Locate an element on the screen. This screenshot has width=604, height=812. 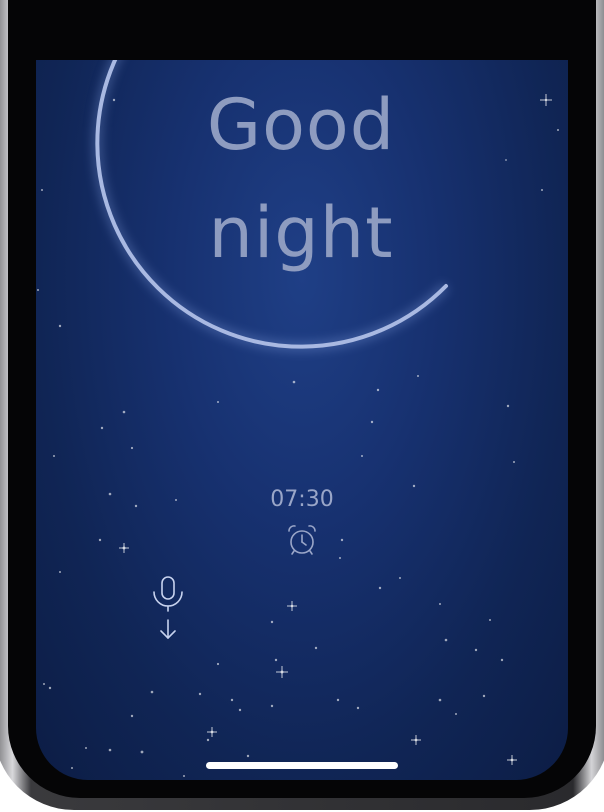
home-indicator is located at coordinates (302, 765).